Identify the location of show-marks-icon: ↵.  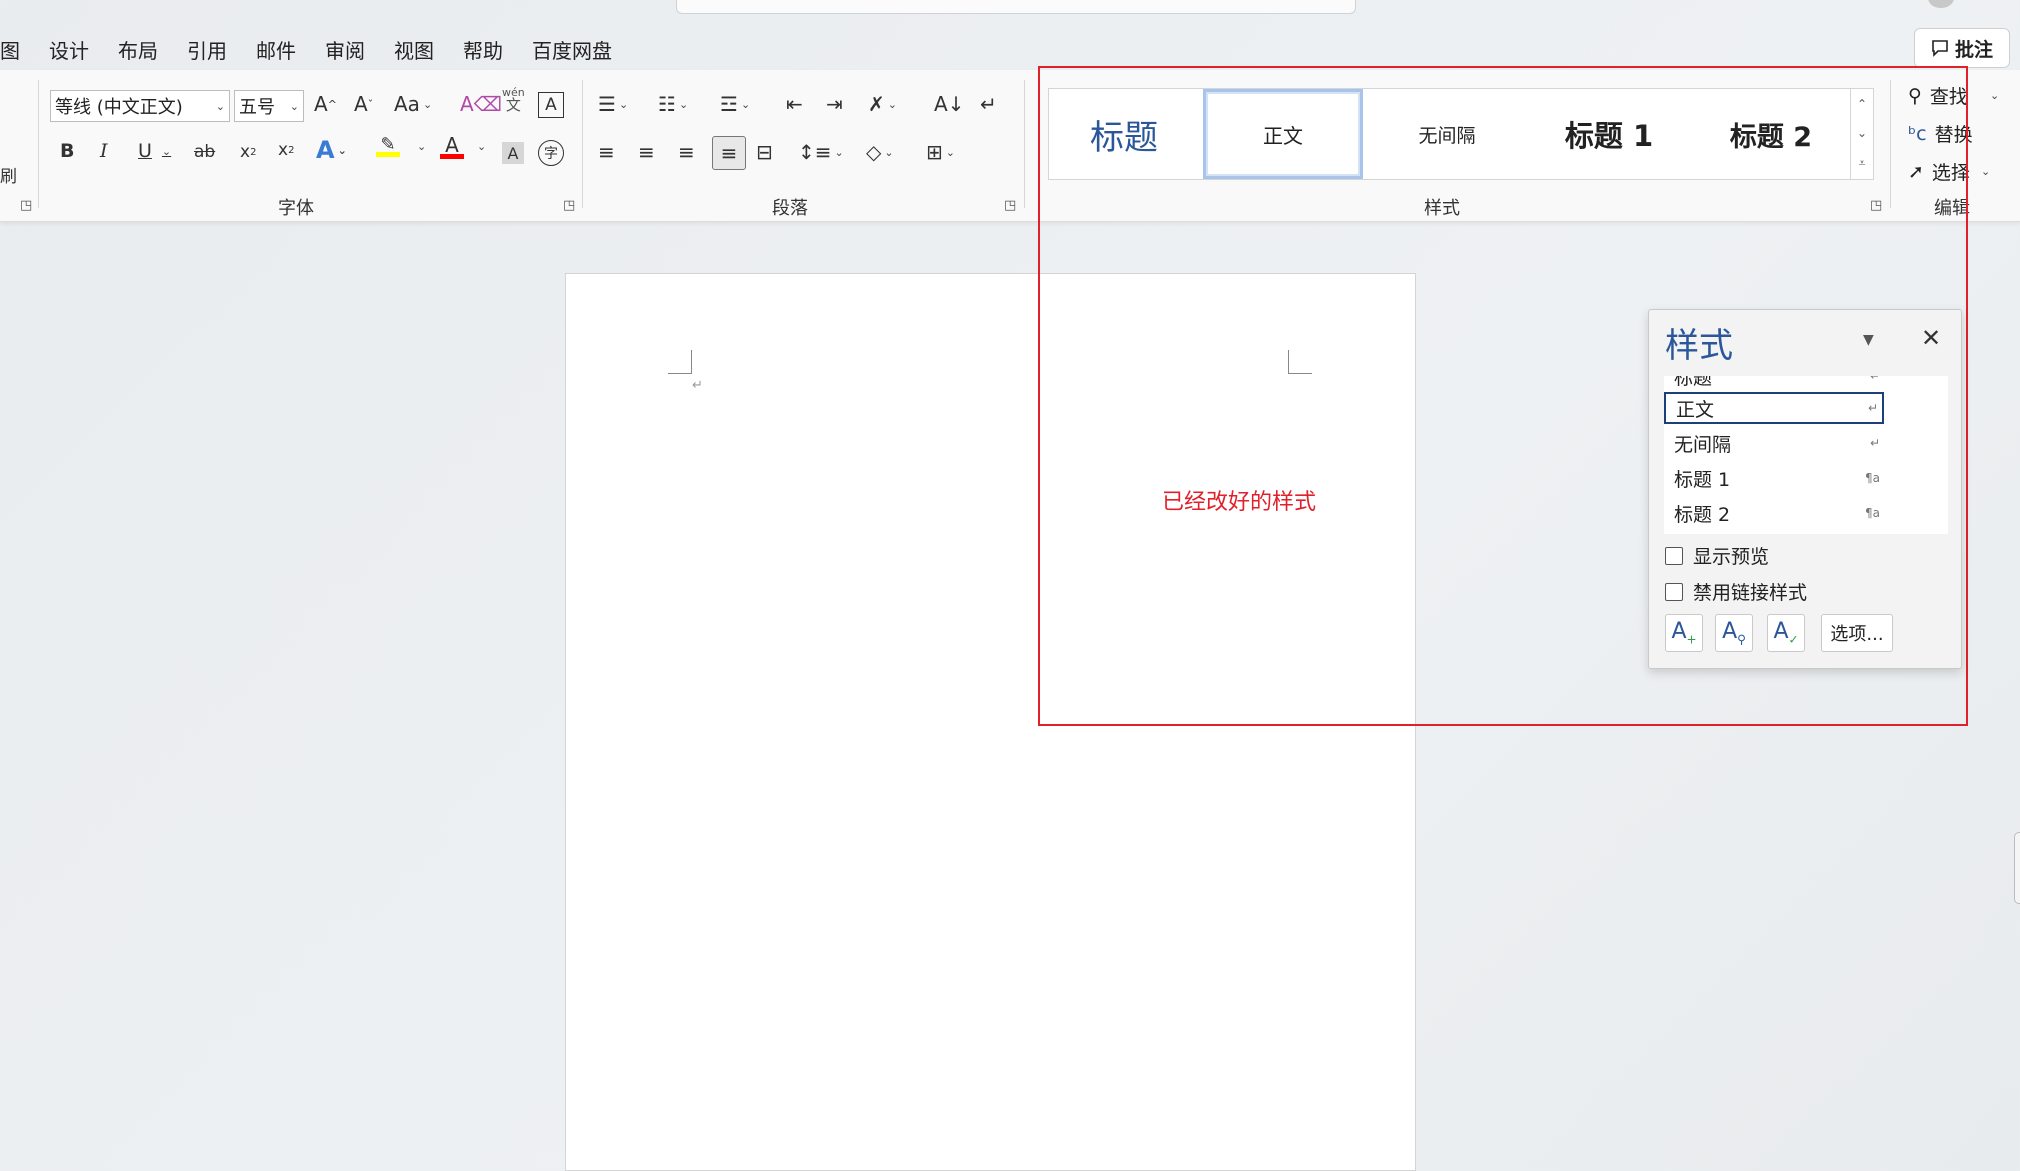
(988, 104).